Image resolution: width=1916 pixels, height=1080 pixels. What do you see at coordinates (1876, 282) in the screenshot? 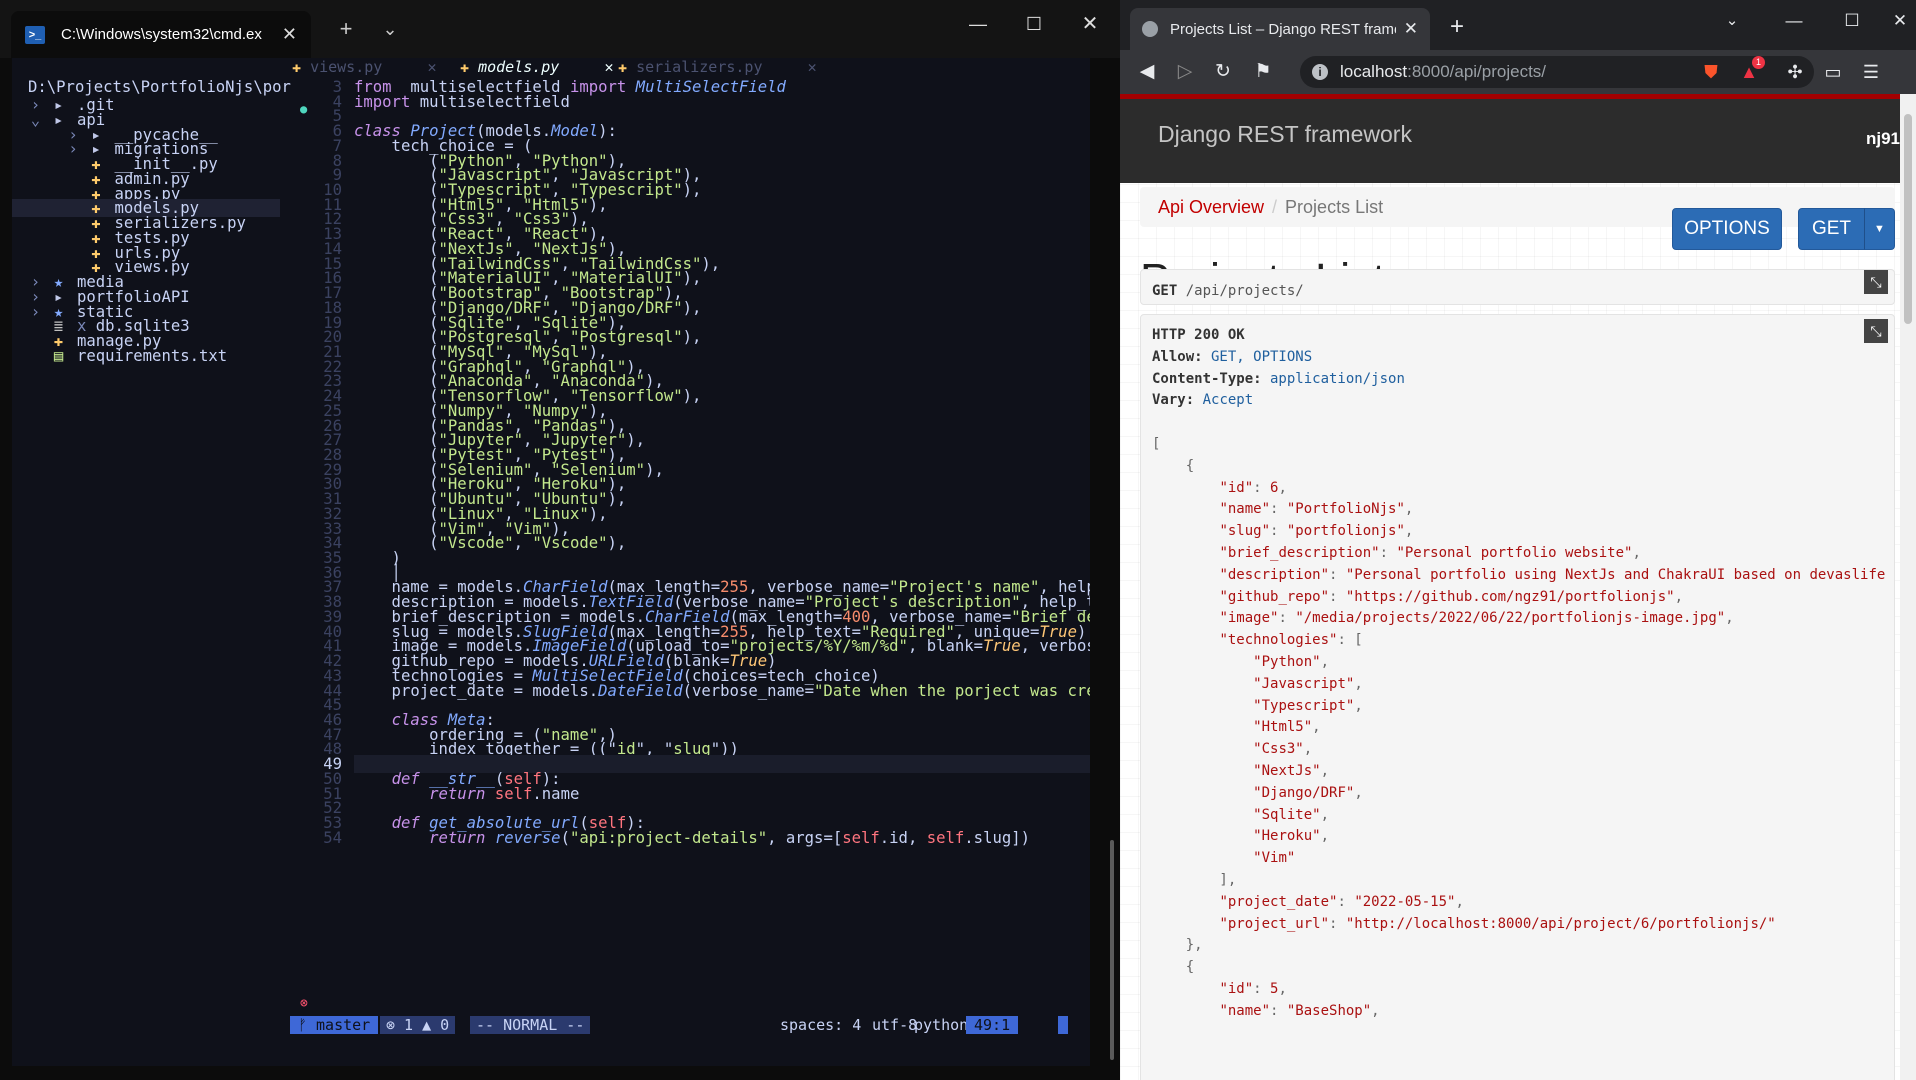
I see `wrap-toggle-icon: ⤡` at bounding box center [1876, 282].